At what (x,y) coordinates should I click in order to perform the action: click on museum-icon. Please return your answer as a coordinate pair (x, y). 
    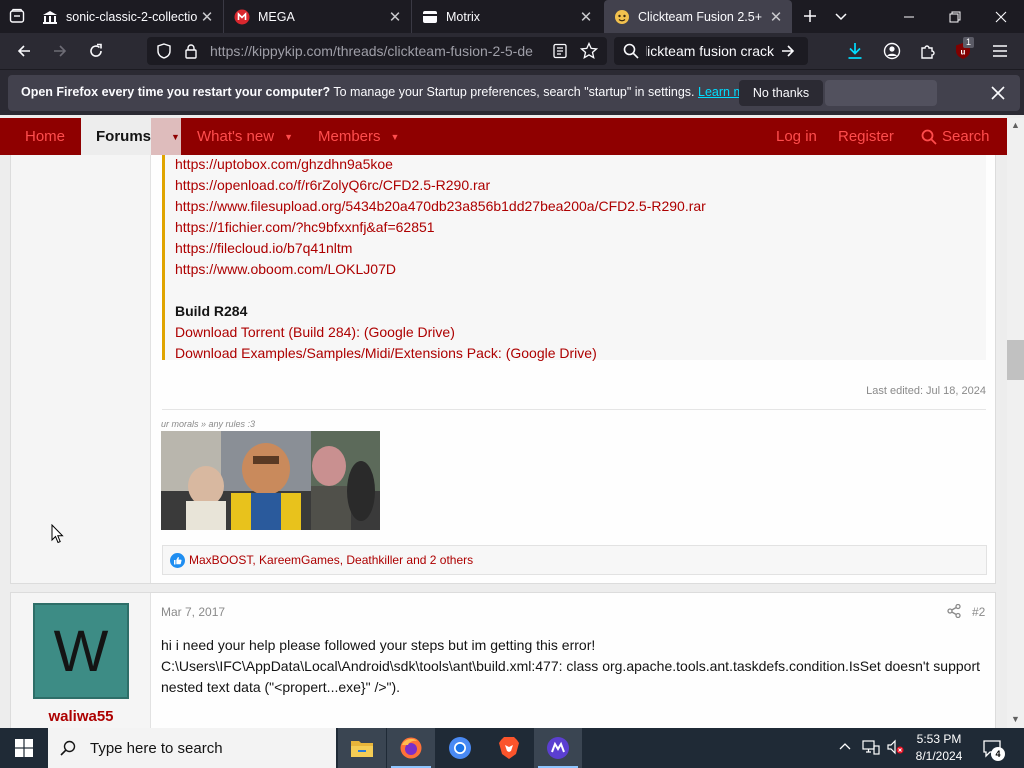
    Looking at the image, I should click on (50, 17).